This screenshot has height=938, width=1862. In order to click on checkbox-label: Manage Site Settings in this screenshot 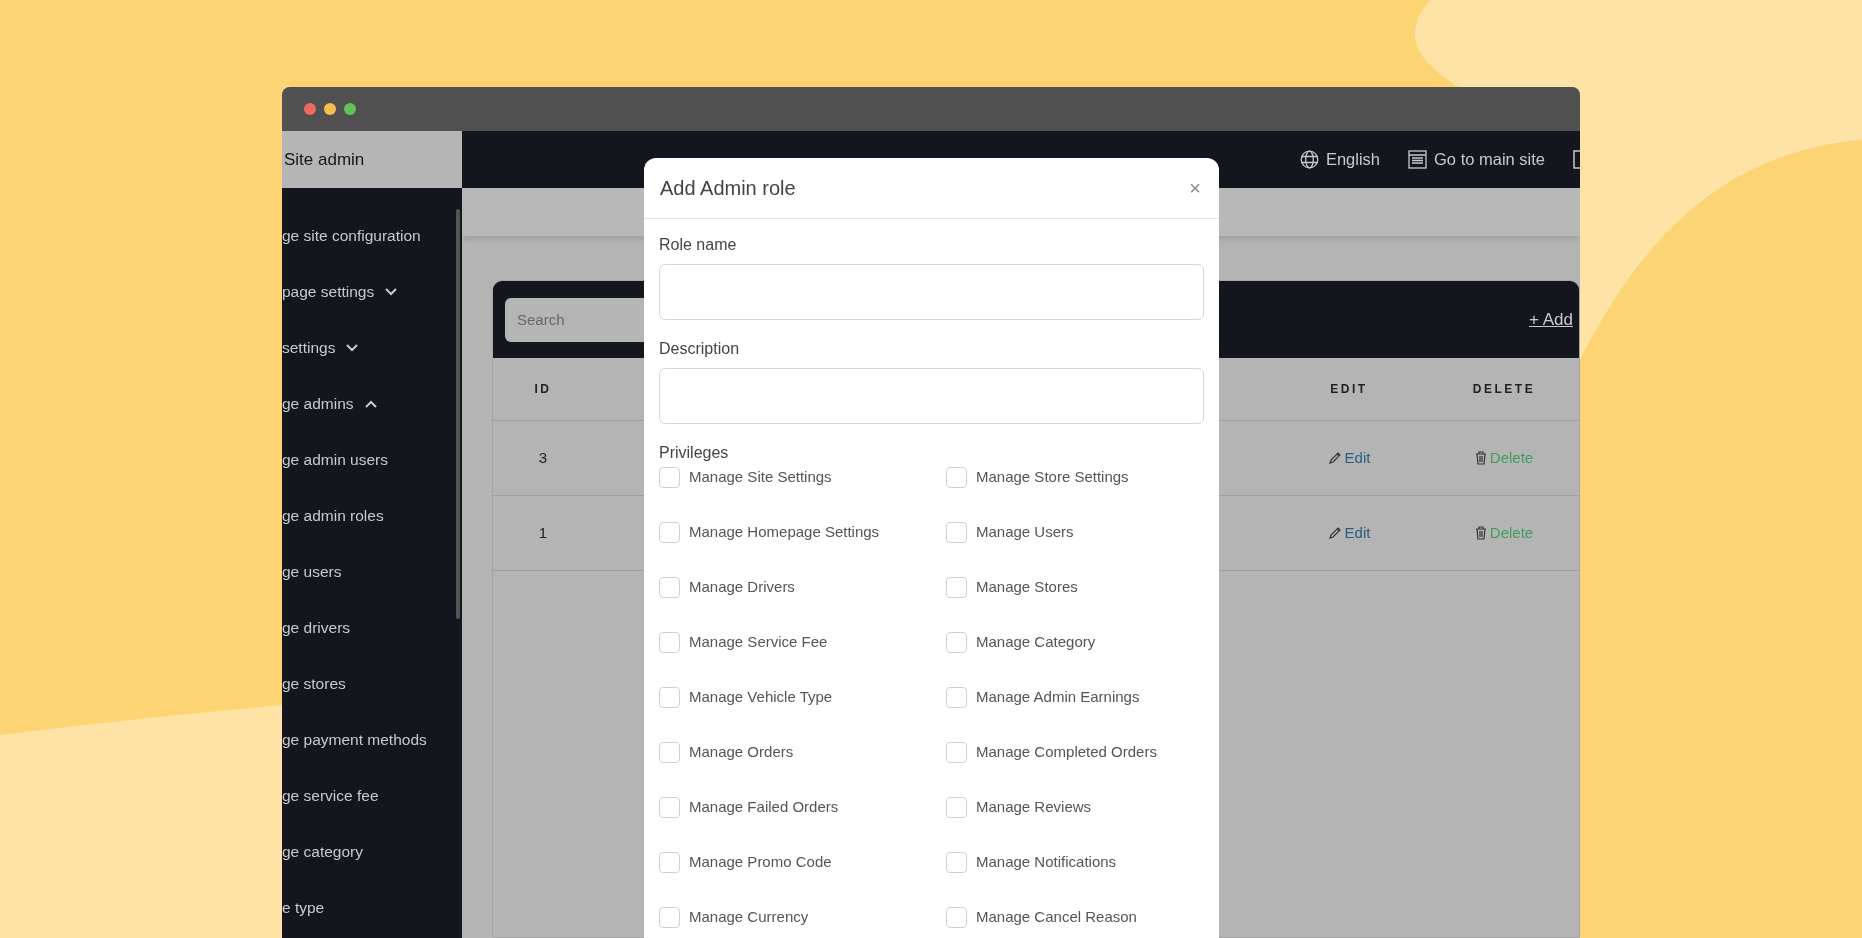, I will do `click(760, 476)`.